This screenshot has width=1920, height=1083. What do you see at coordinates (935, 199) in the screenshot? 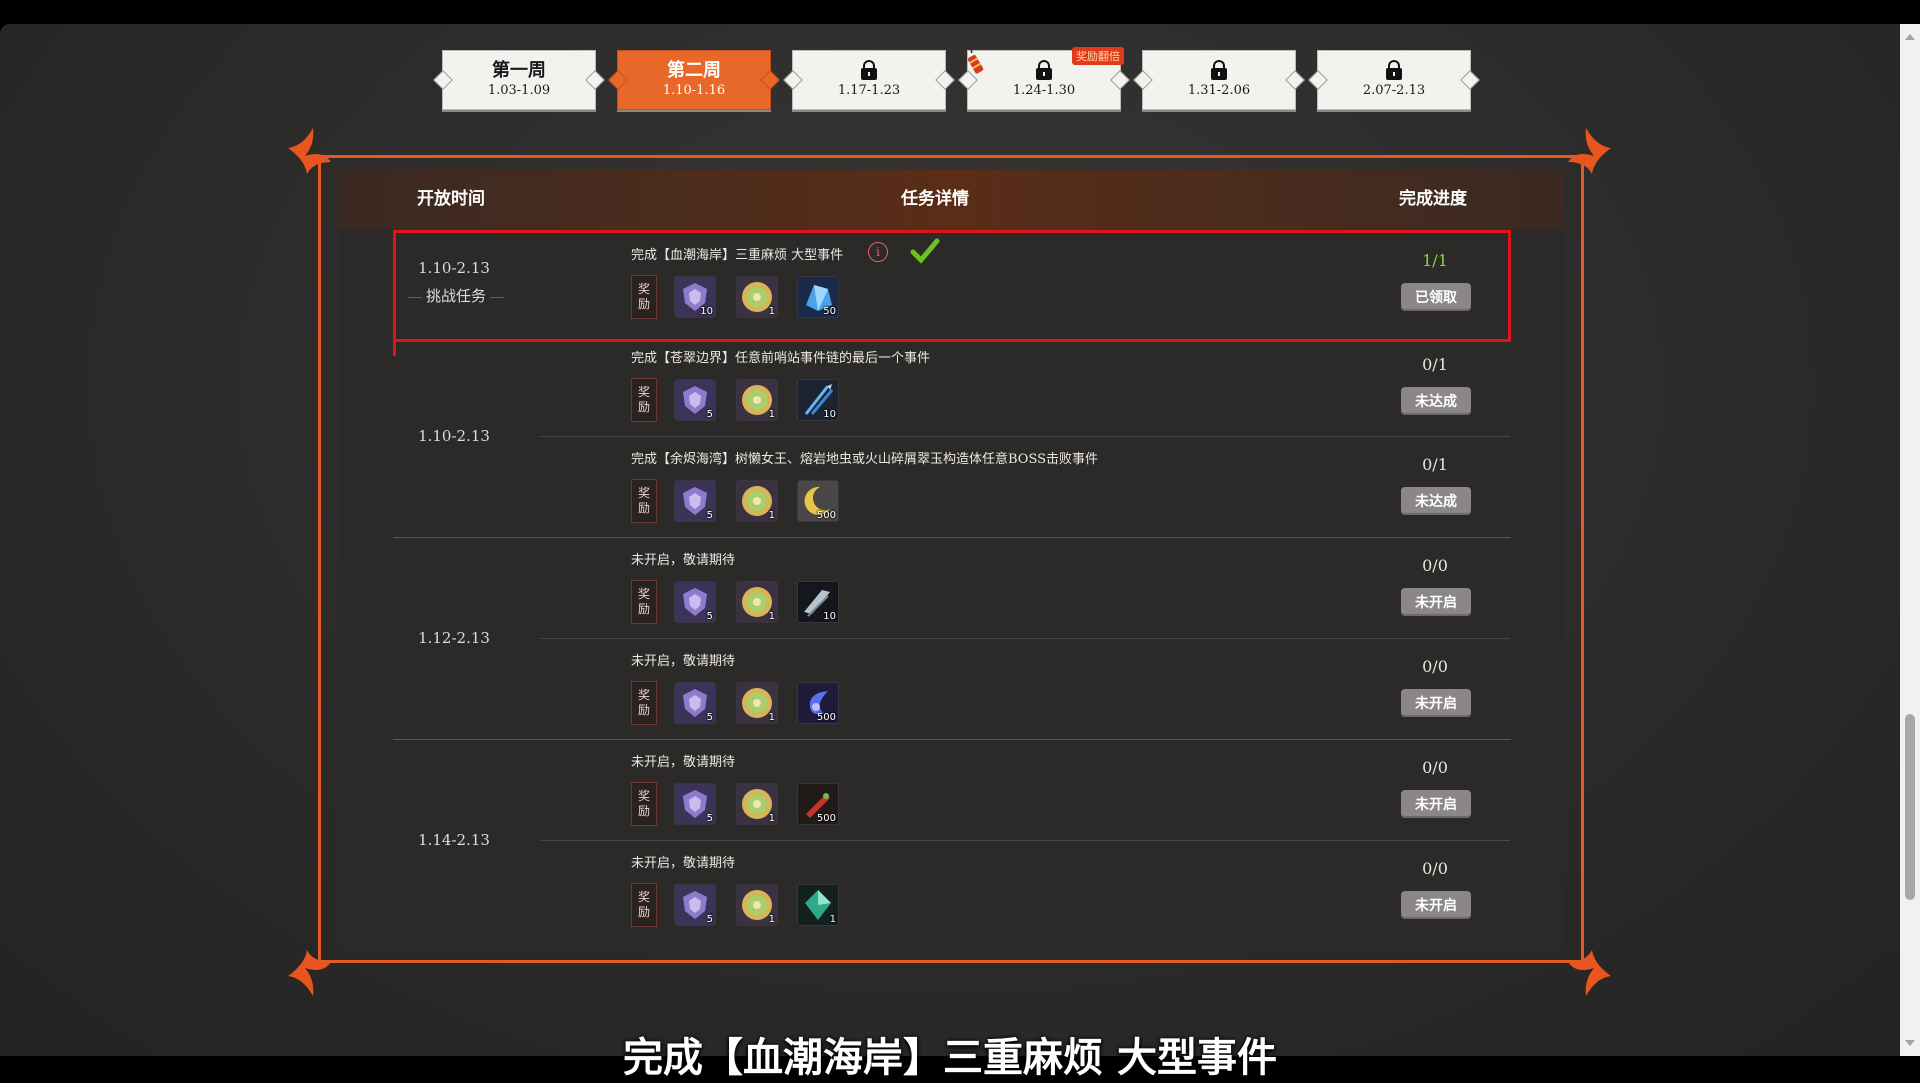
I see `header-task-detail: 任务详情` at bounding box center [935, 199].